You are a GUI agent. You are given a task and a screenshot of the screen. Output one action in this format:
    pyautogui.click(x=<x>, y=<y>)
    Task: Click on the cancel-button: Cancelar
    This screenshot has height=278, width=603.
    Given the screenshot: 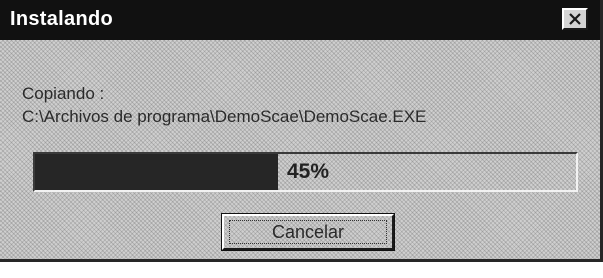 What is the action you would take?
    pyautogui.click(x=308, y=232)
    